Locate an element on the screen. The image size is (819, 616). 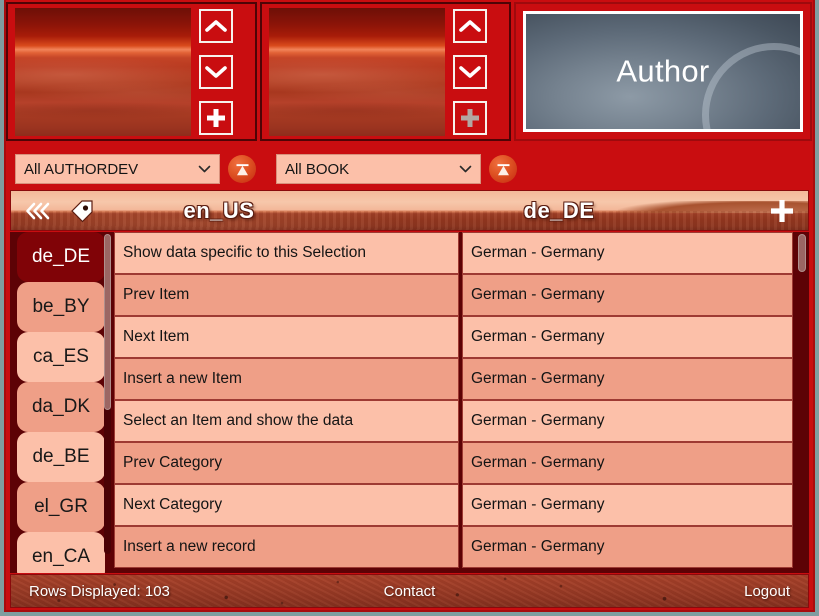
panel-1-down-button is located at coordinates (216, 71).